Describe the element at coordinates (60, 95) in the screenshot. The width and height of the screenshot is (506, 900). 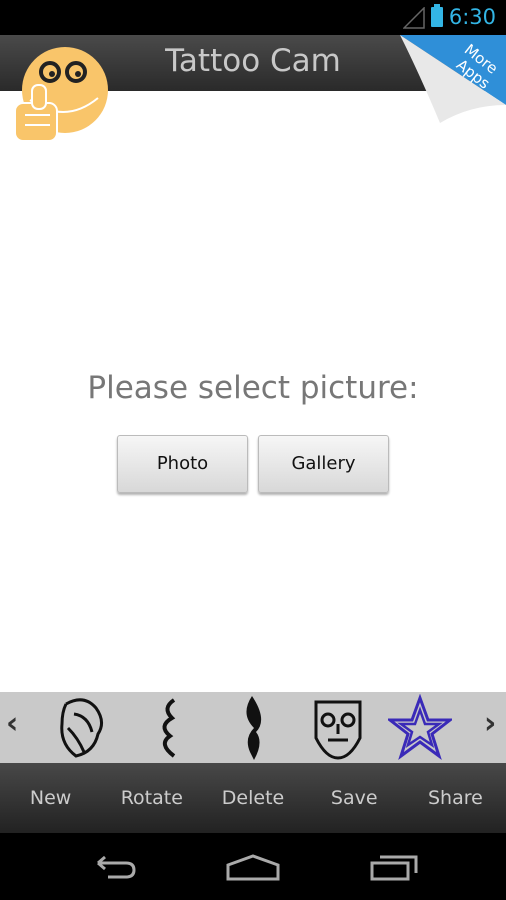
I see `smiley-thumbs-up-icon` at that location.